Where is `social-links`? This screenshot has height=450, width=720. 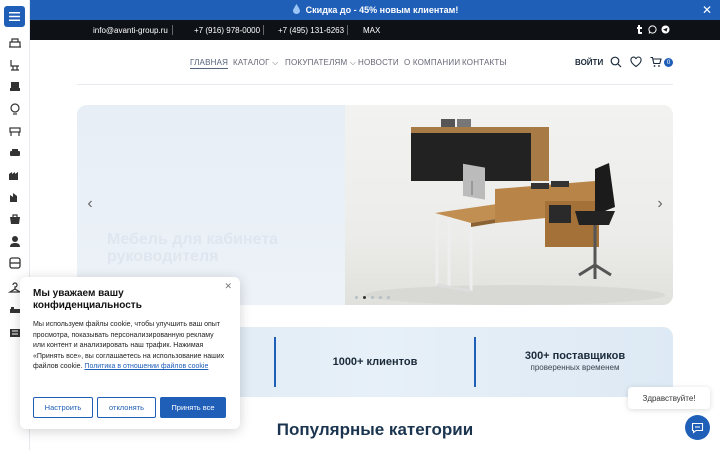 social-links is located at coordinates (652, 29).